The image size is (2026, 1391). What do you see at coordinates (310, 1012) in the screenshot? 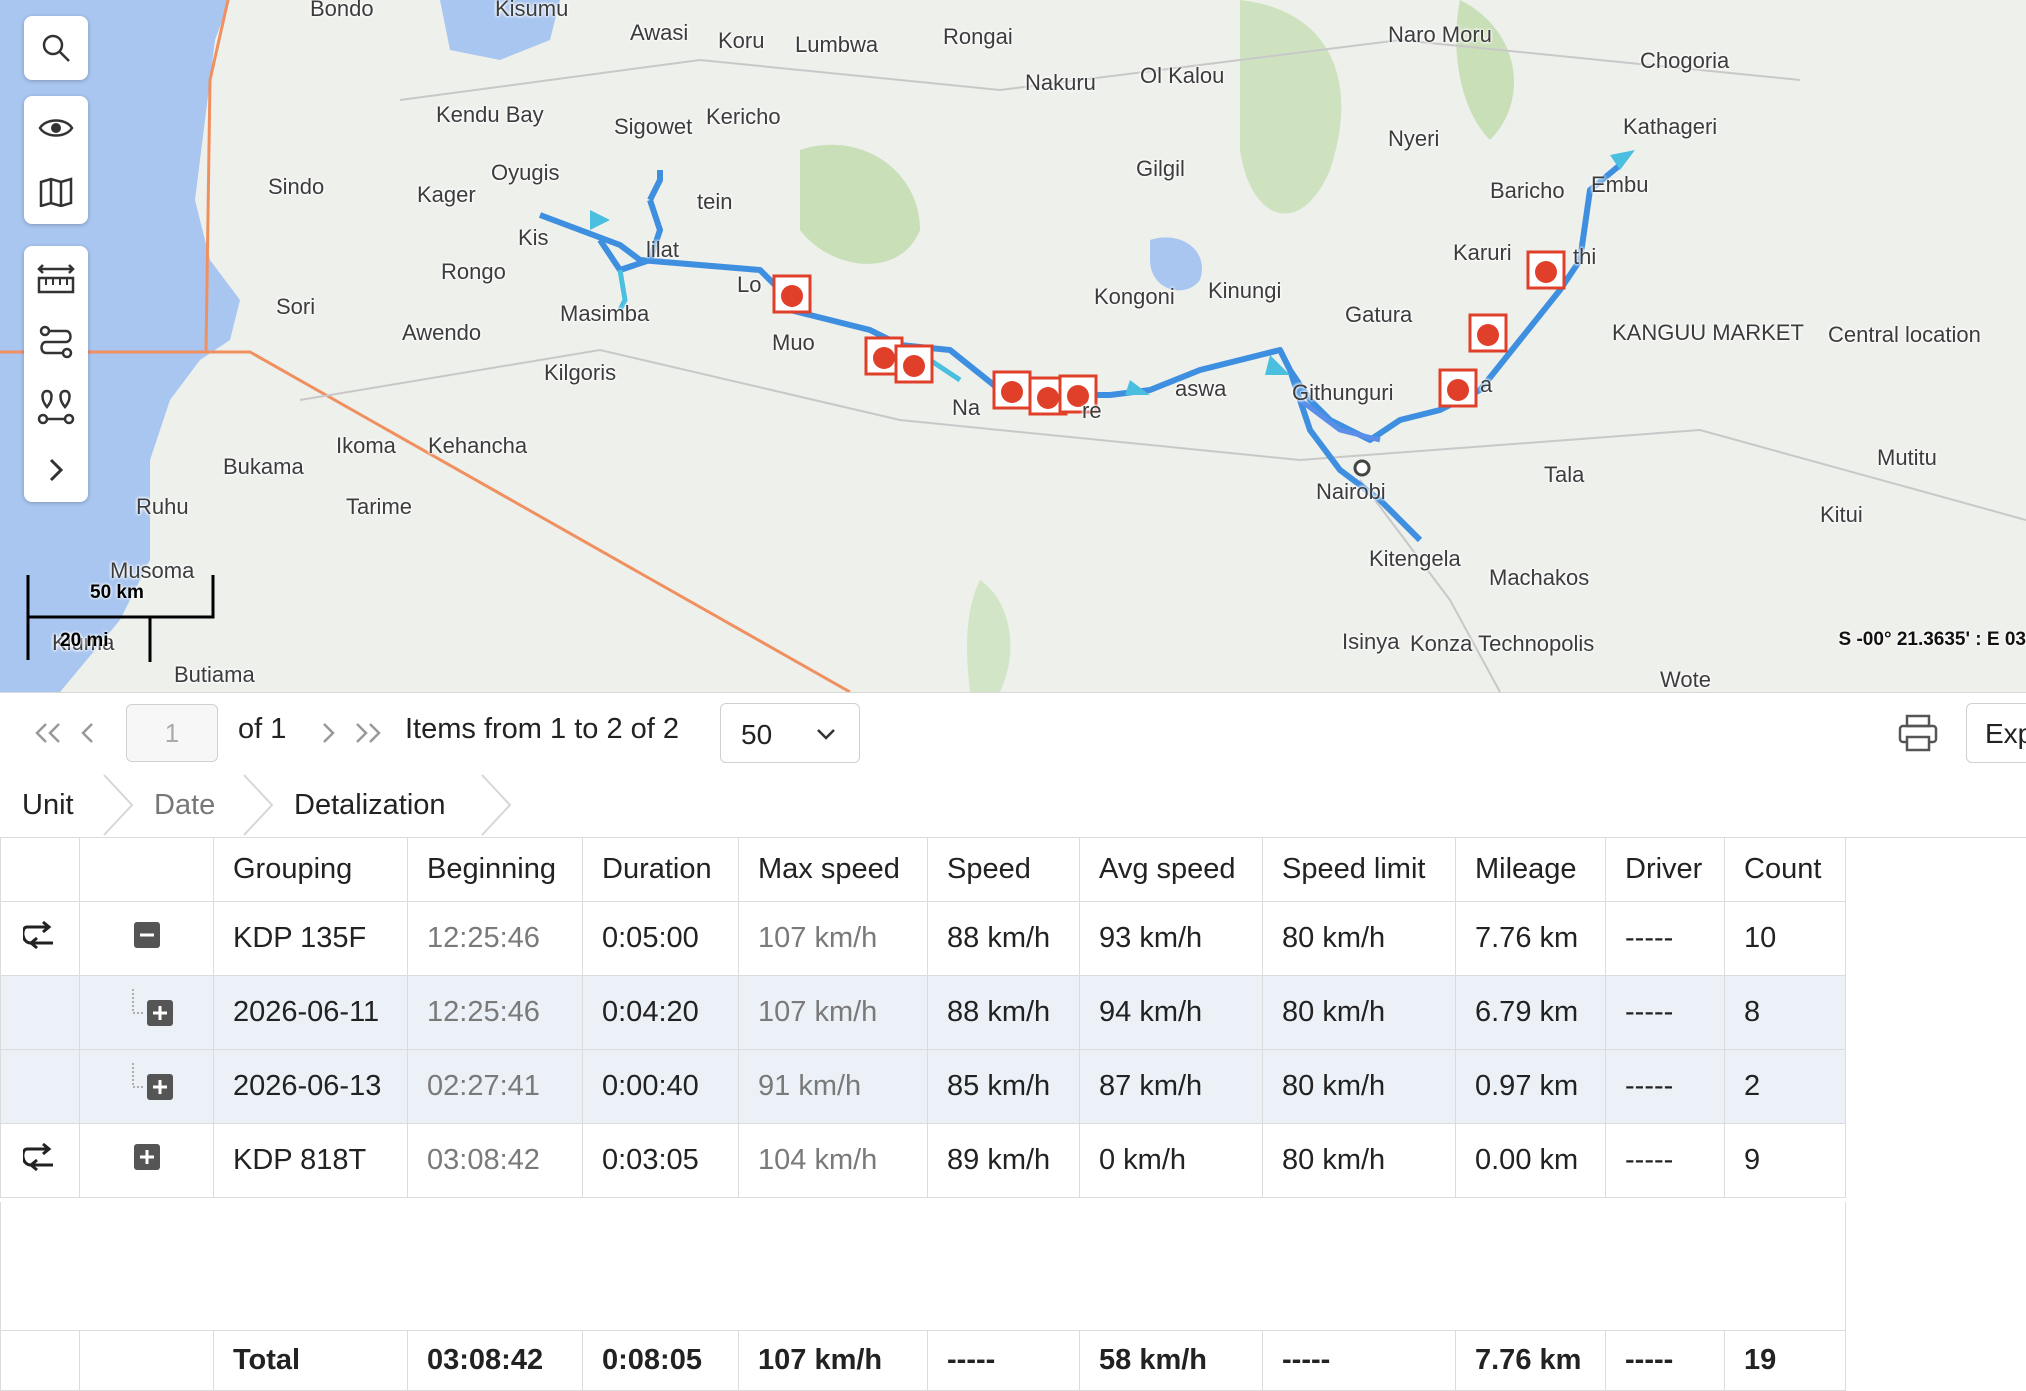
I see `cell-grouping: 2026-06-11` at bounding box center [310, 1012].